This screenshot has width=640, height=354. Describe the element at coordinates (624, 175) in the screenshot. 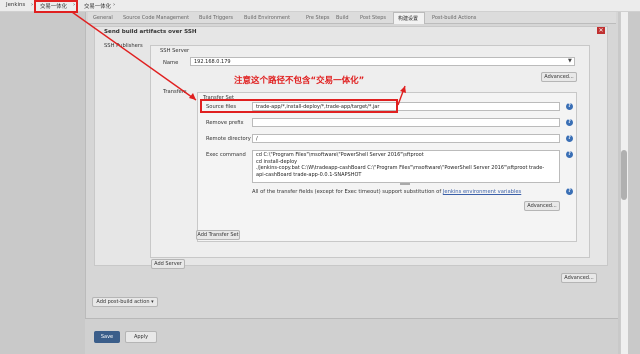

I see `scrollbar-thumb` at that location.